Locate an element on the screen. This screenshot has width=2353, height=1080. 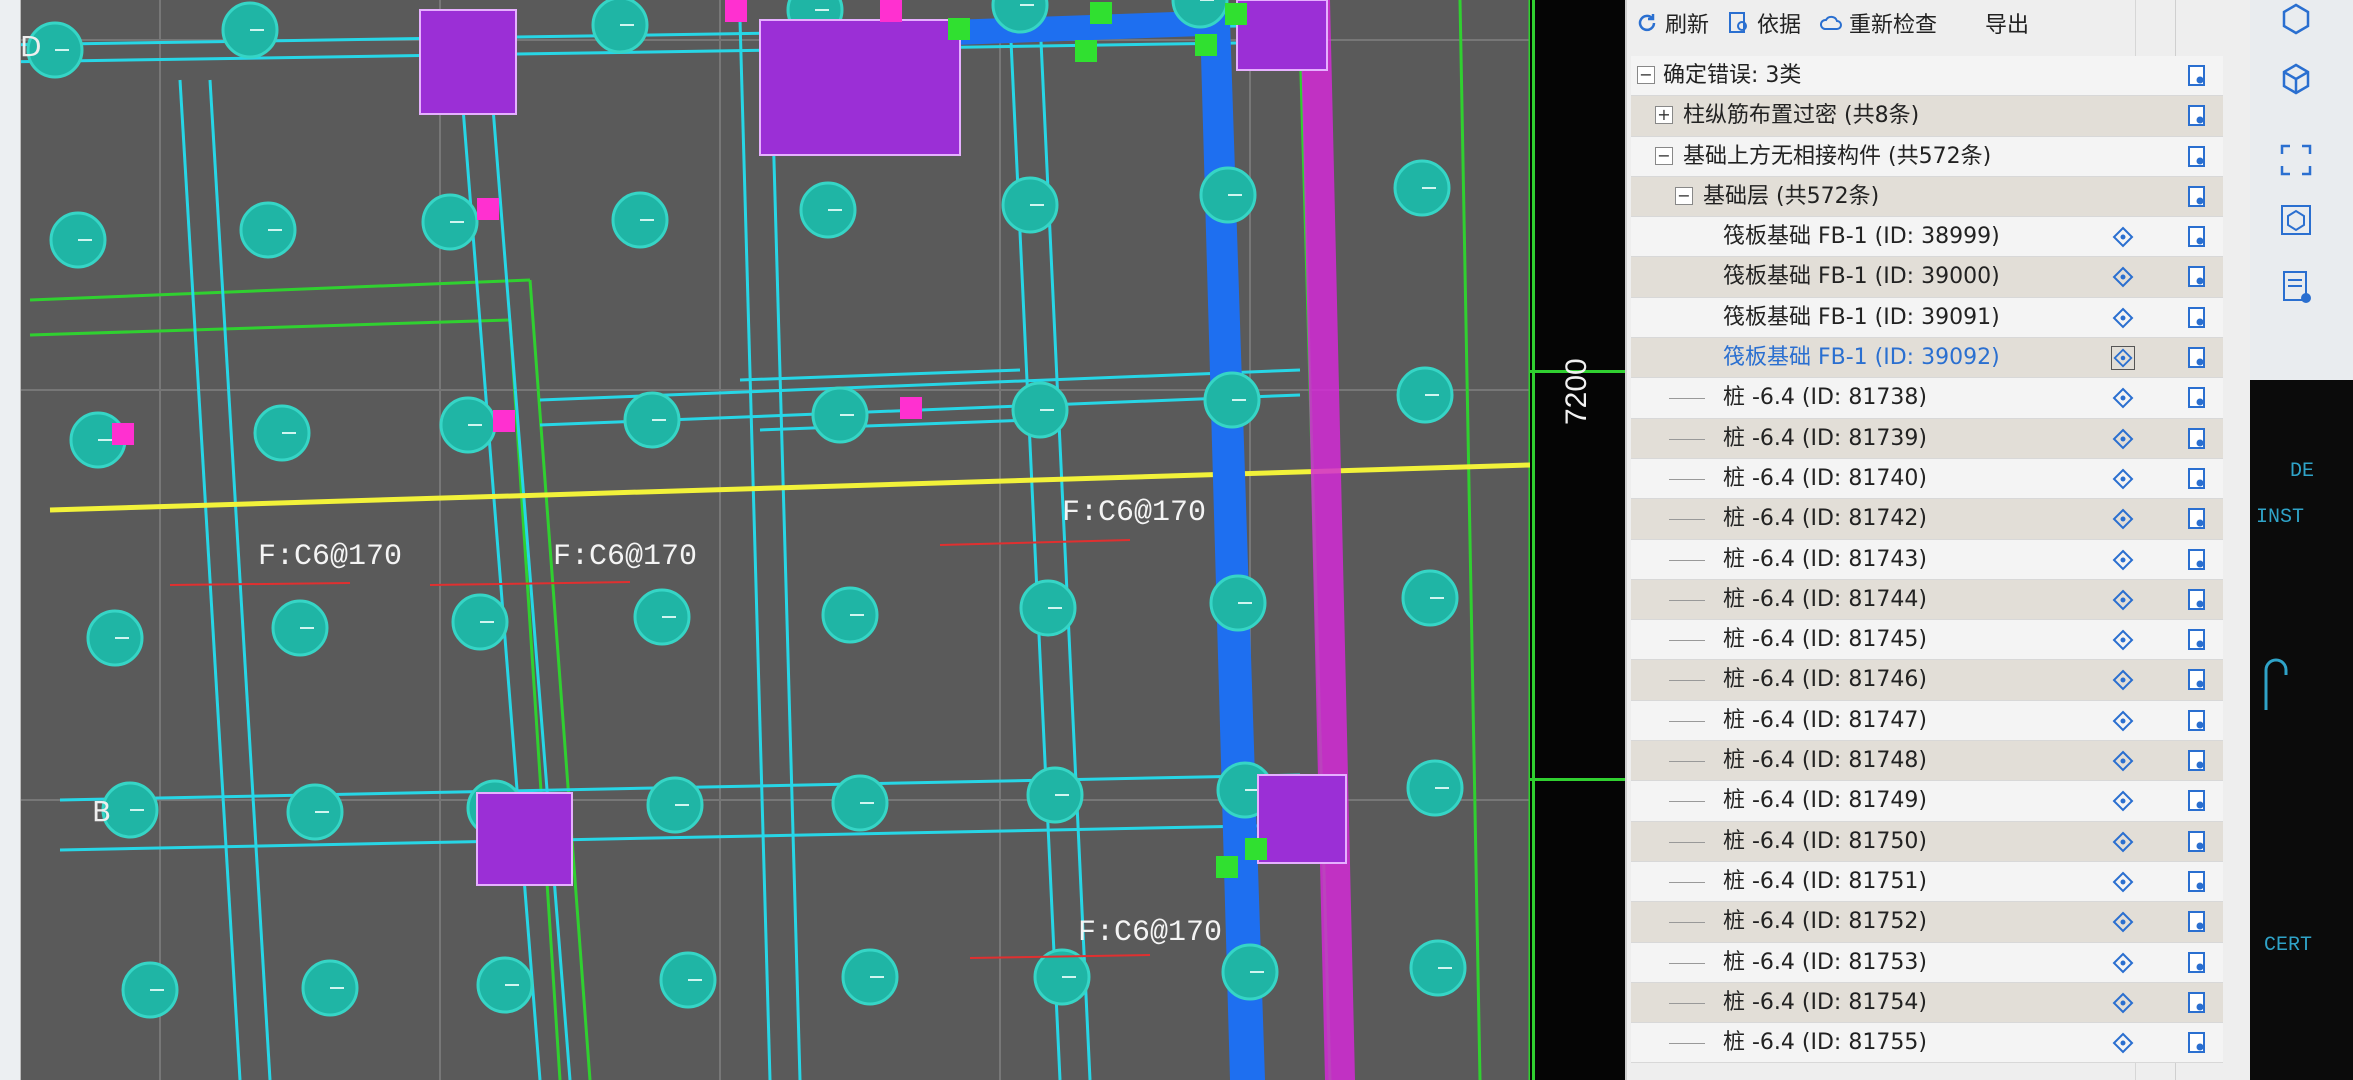
tree-leaf-item: 筏板基础 FB-1 (ID: 39091) is located at coordinates (1927, 318).